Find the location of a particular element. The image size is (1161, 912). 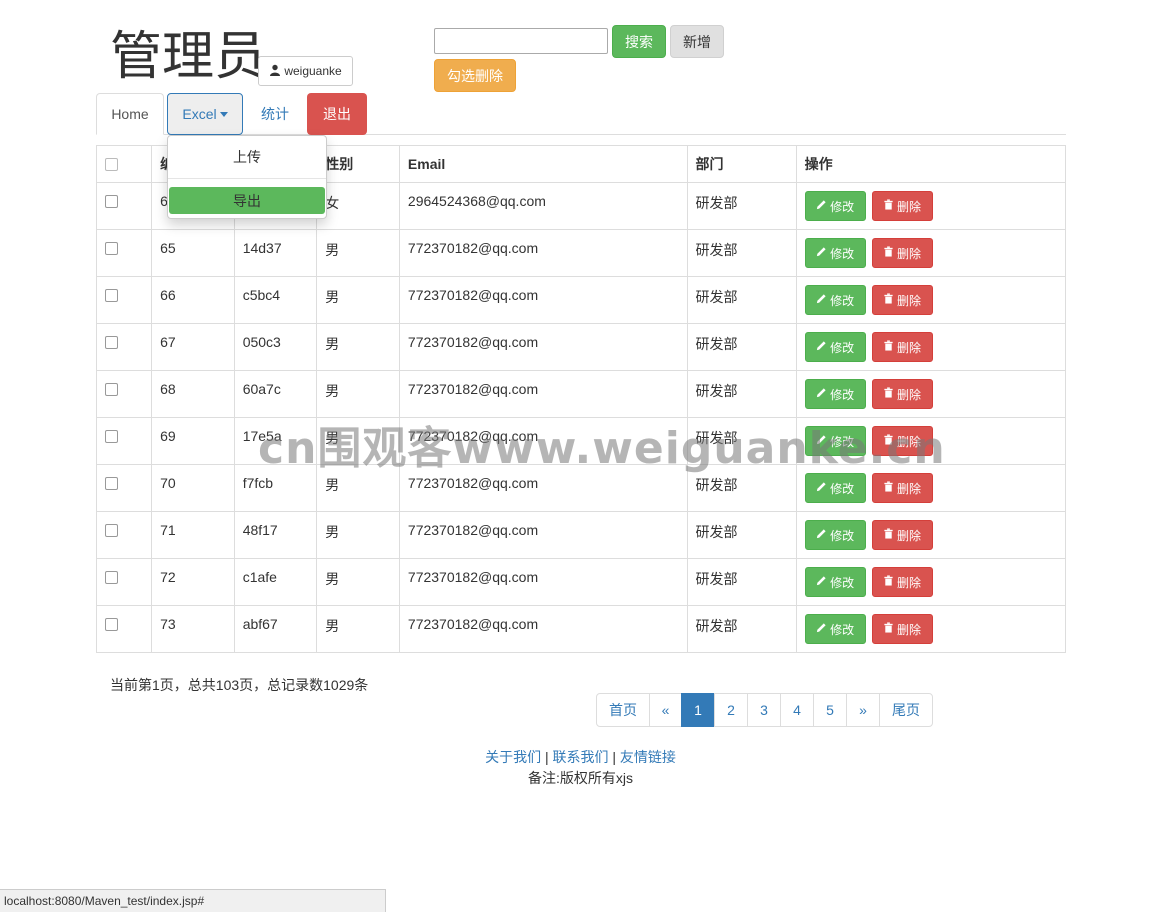

pagination: 首页 « 1 2 3 4 5 » 尾页 is located at coordinates (764, 710).